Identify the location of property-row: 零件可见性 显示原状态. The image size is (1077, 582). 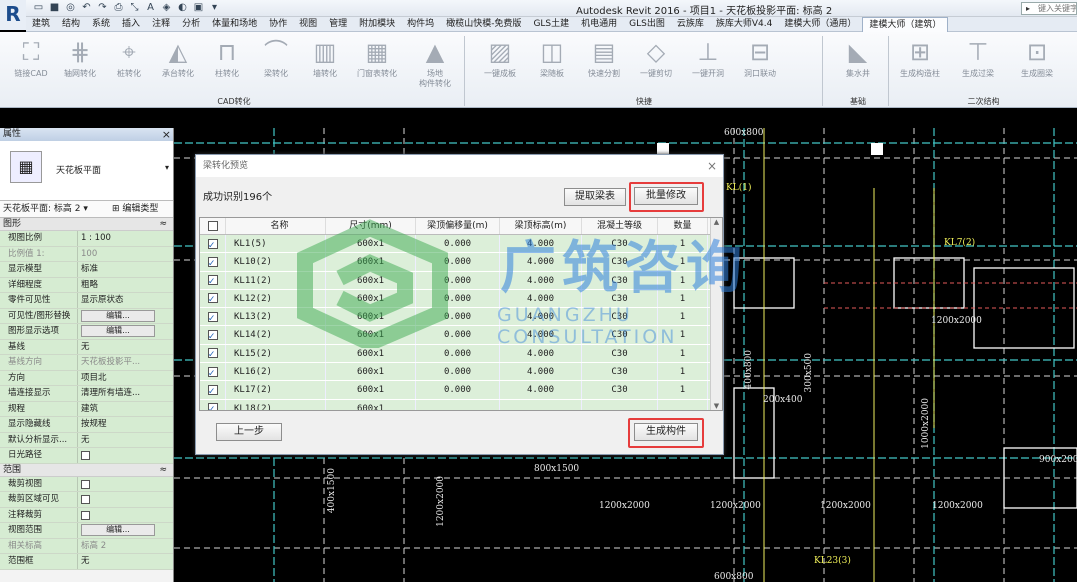
(86, 301).